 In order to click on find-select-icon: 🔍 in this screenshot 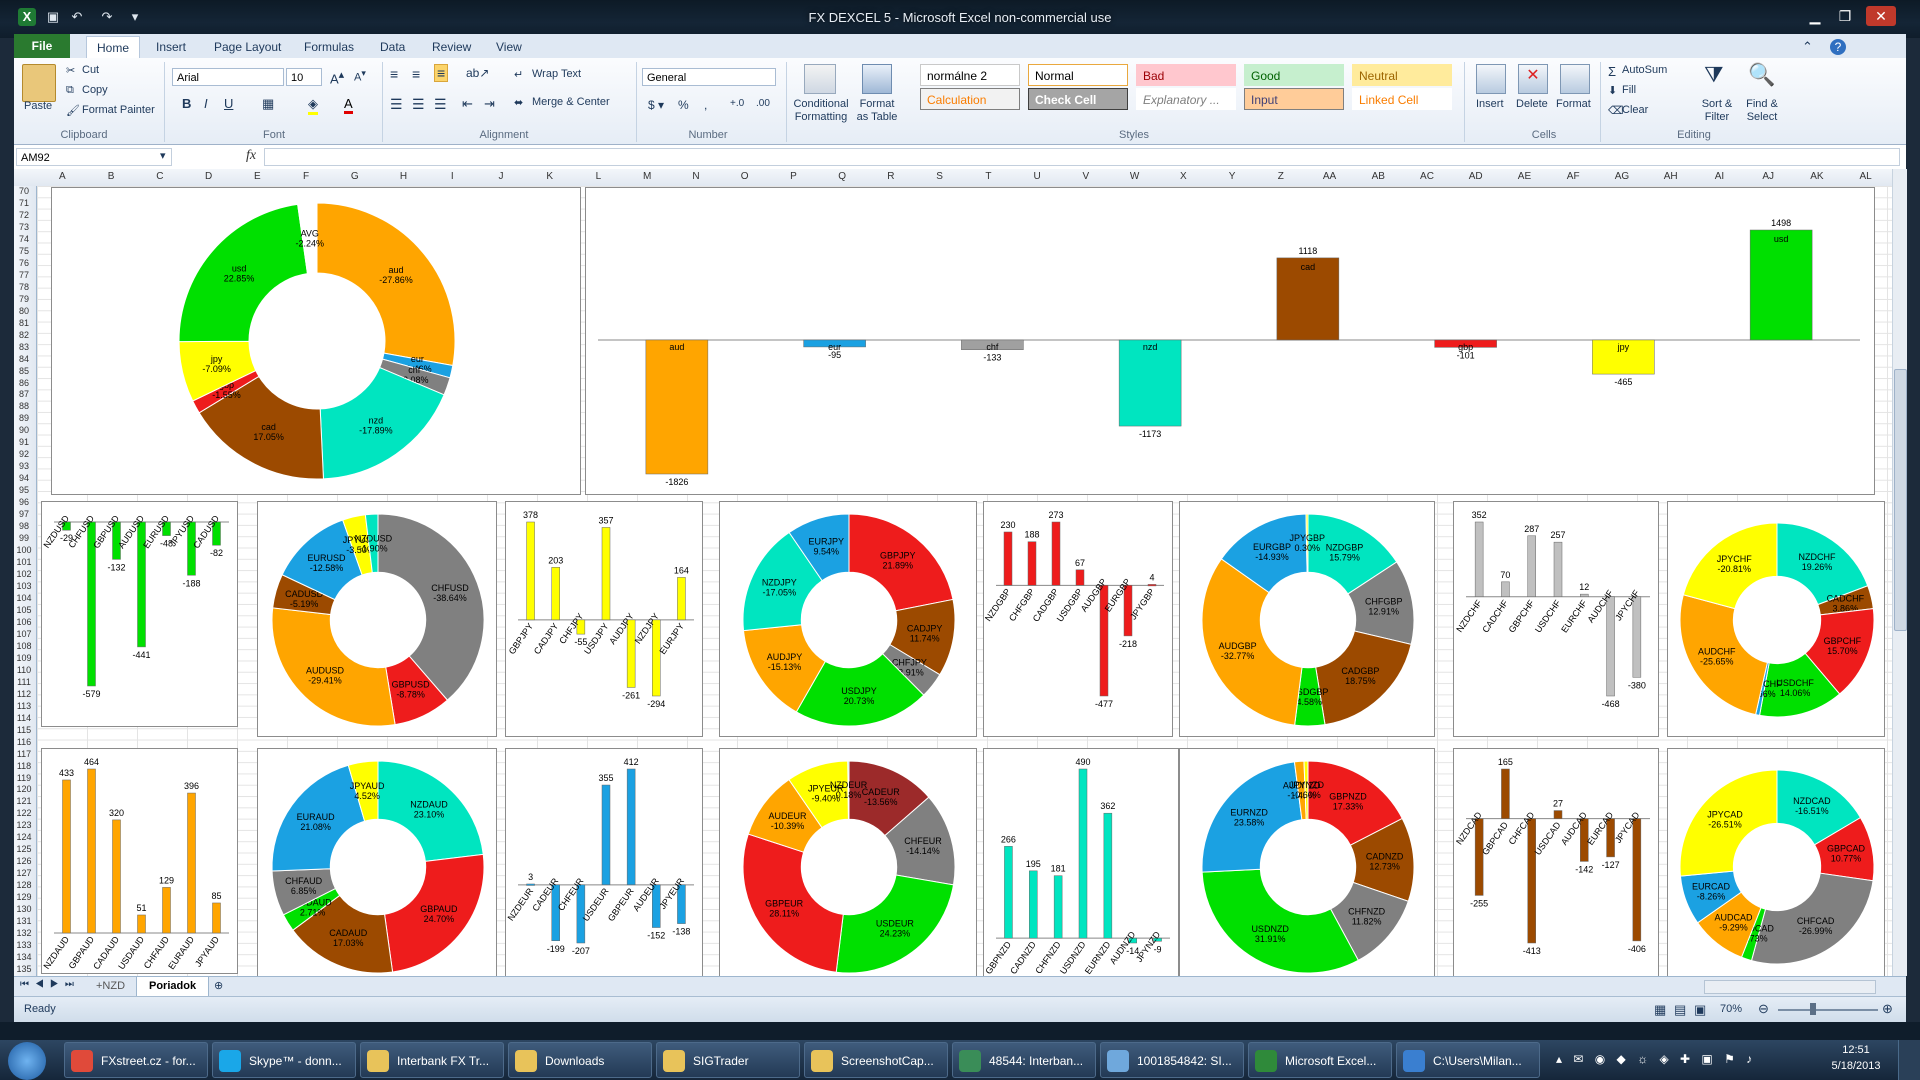, I will do `click(1761, 75)`.